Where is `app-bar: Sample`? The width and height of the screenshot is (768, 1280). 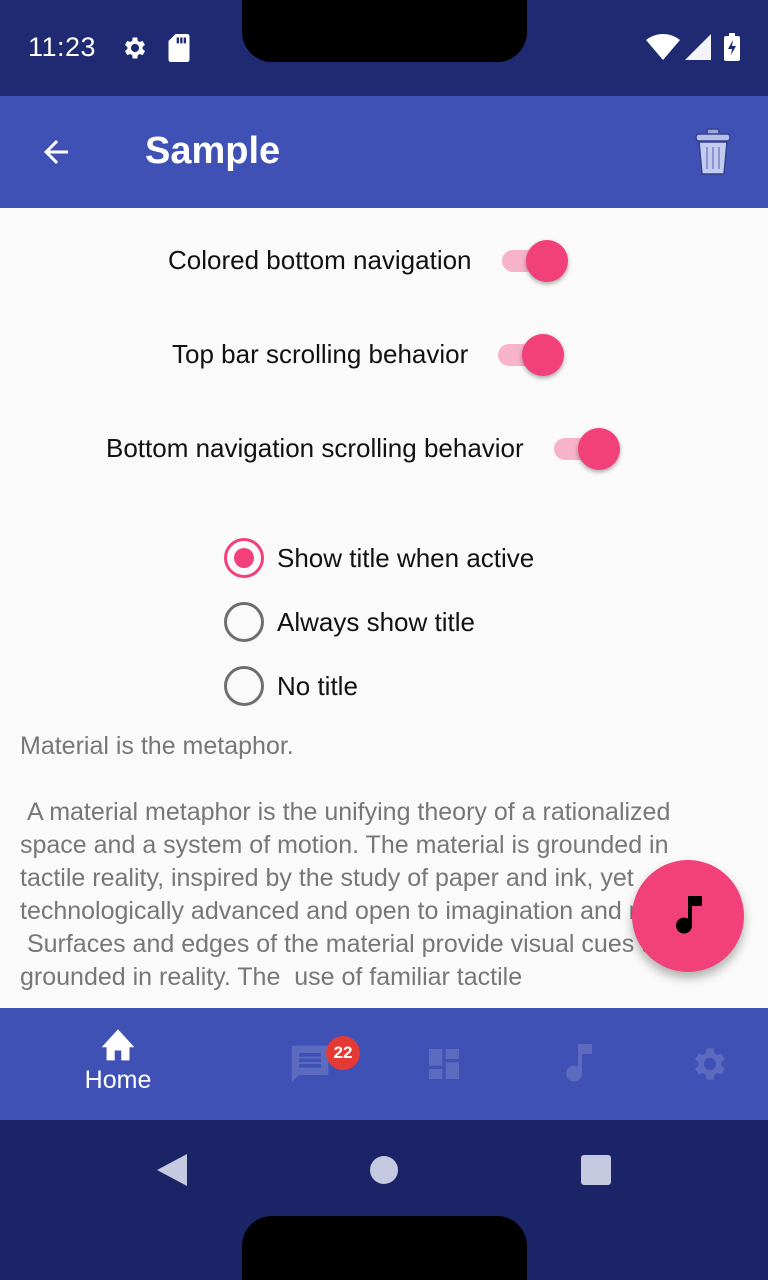 app-bar: Sample is located at coordinates (384, 152).